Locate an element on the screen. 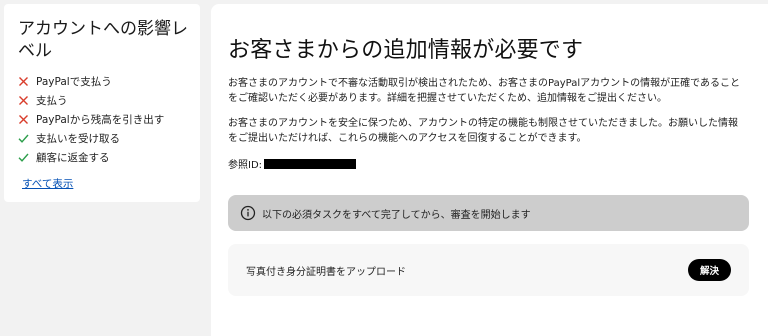  impact-item-pay: 支払う is located at coordinates (109, 100).